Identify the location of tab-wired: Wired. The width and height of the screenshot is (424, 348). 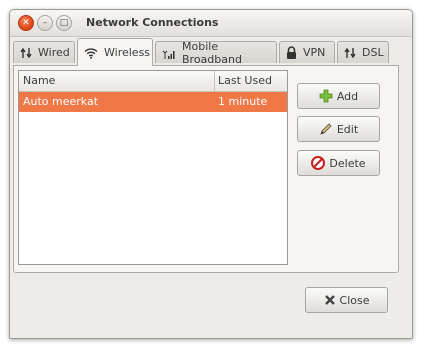
(44, 52).